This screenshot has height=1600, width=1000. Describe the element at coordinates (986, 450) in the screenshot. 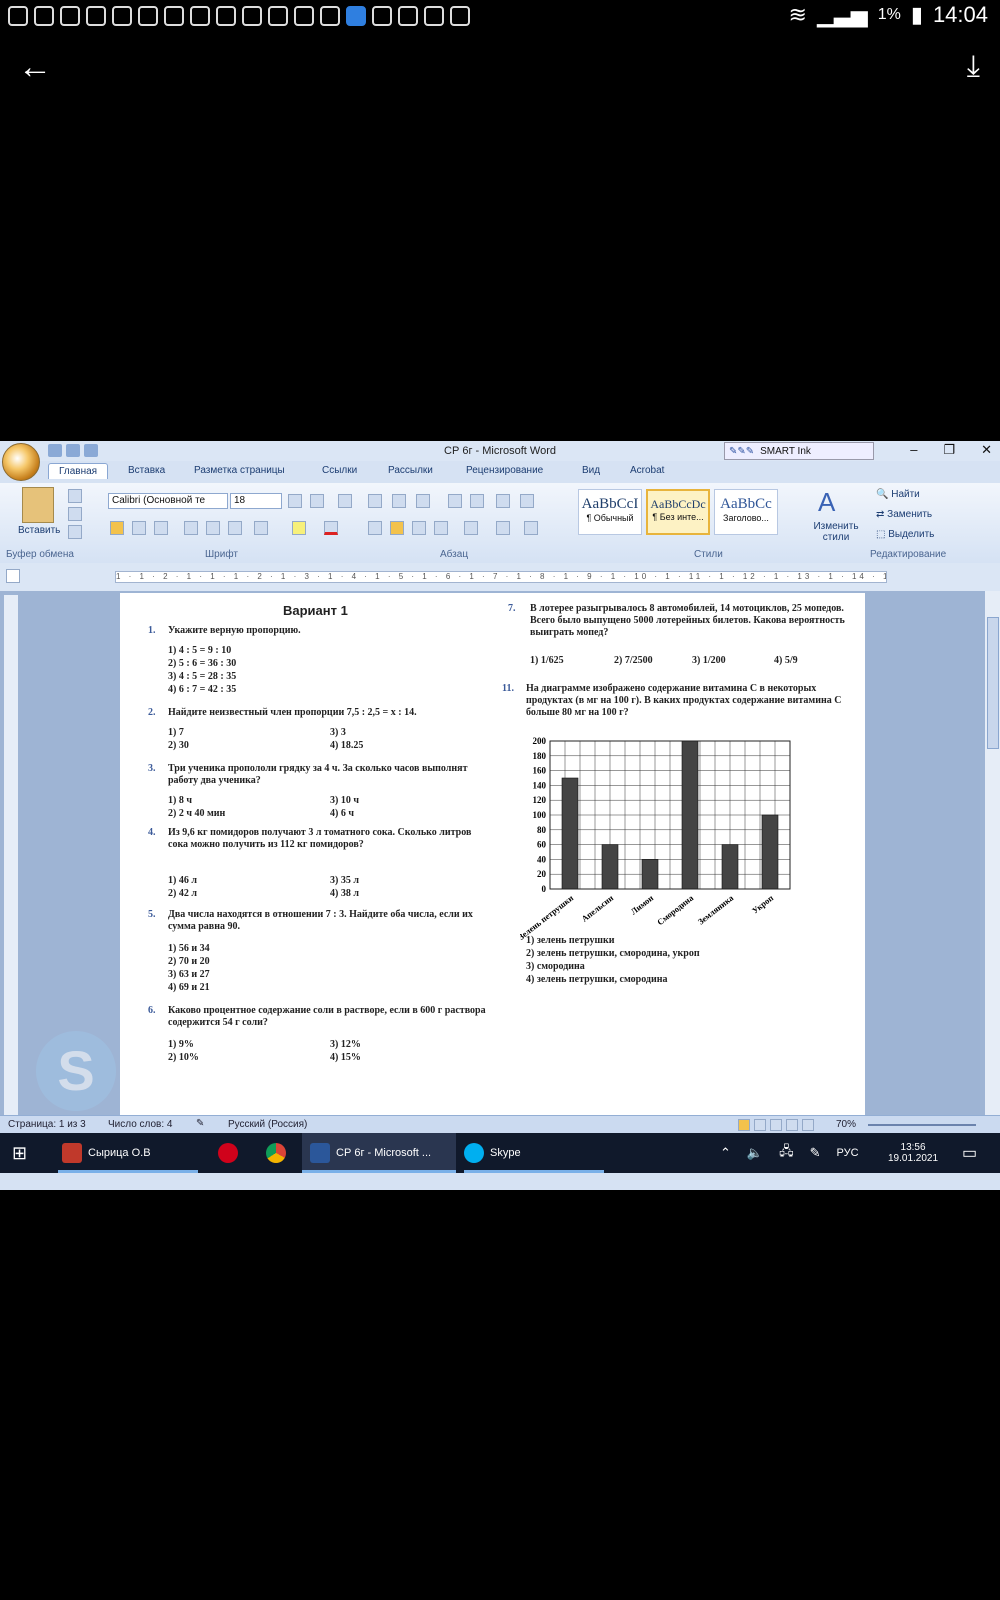

I see `close-icon: ✕` at that location.